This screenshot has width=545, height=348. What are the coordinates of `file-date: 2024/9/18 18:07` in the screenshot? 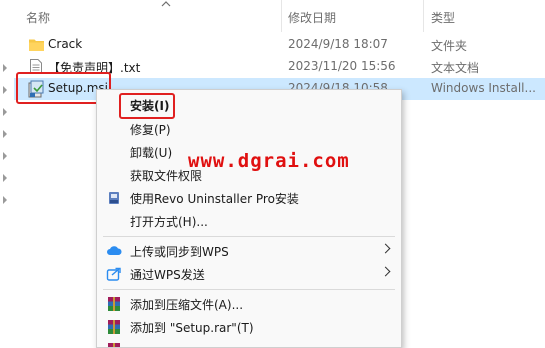 It's located at (338, 44).